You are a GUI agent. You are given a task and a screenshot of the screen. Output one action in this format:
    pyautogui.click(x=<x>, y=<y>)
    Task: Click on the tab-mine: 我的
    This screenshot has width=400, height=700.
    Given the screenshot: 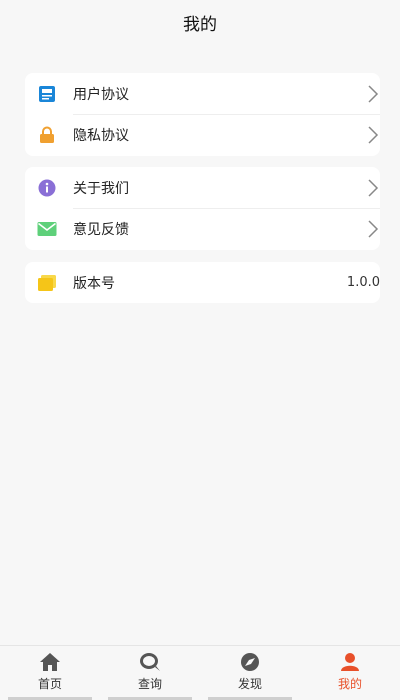 What is the action you would take?
    pyautogui.click(x=350, y=673)
    